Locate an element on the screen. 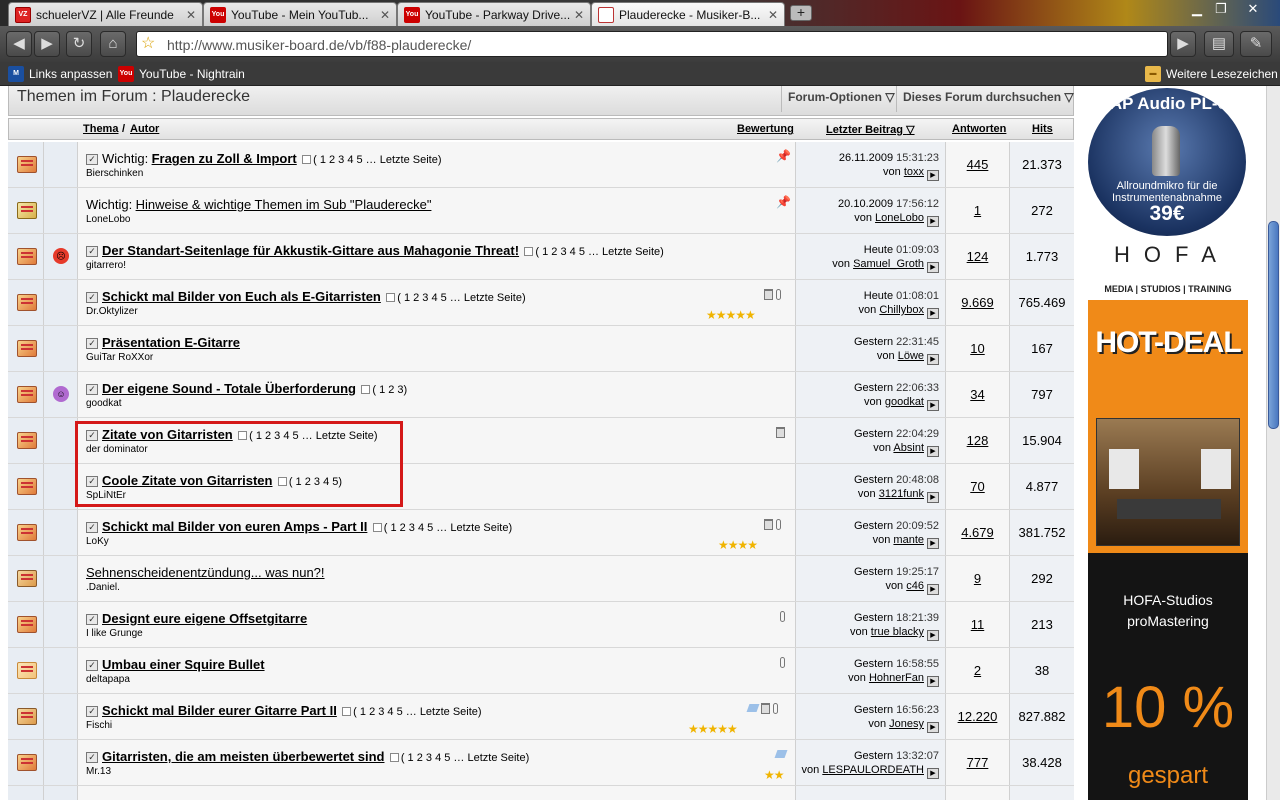  forum-search-menu: Dieses Forum durchsuchen ▽ is located at coordinates (988, 99).